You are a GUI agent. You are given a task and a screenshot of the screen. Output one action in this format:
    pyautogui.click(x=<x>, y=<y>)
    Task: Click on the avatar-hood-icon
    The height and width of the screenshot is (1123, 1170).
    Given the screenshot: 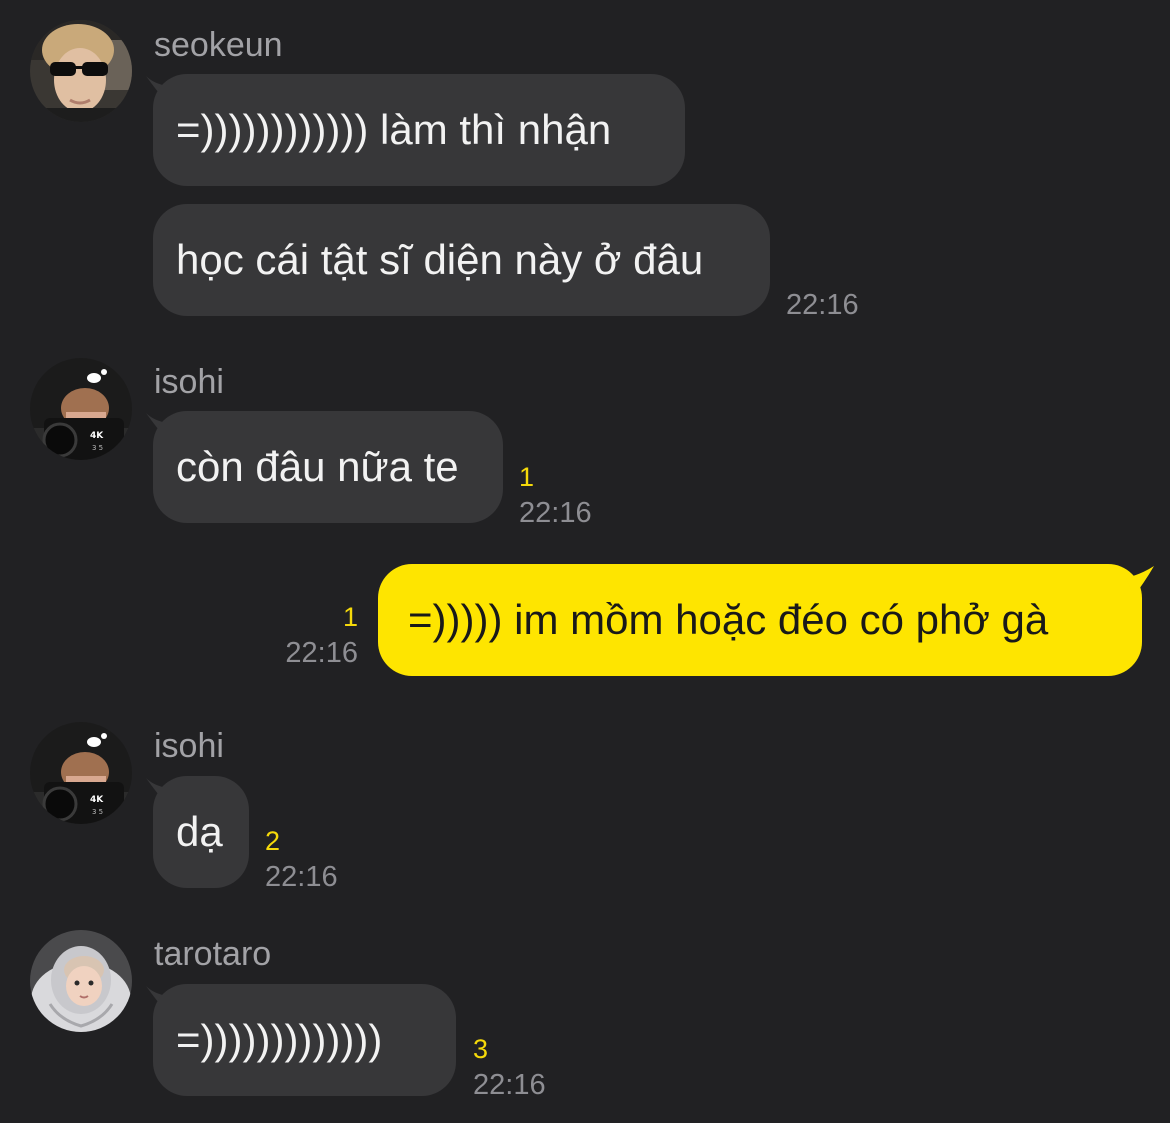 What is the action you would take?
    pyautogui.click(x=81, y=981)
    